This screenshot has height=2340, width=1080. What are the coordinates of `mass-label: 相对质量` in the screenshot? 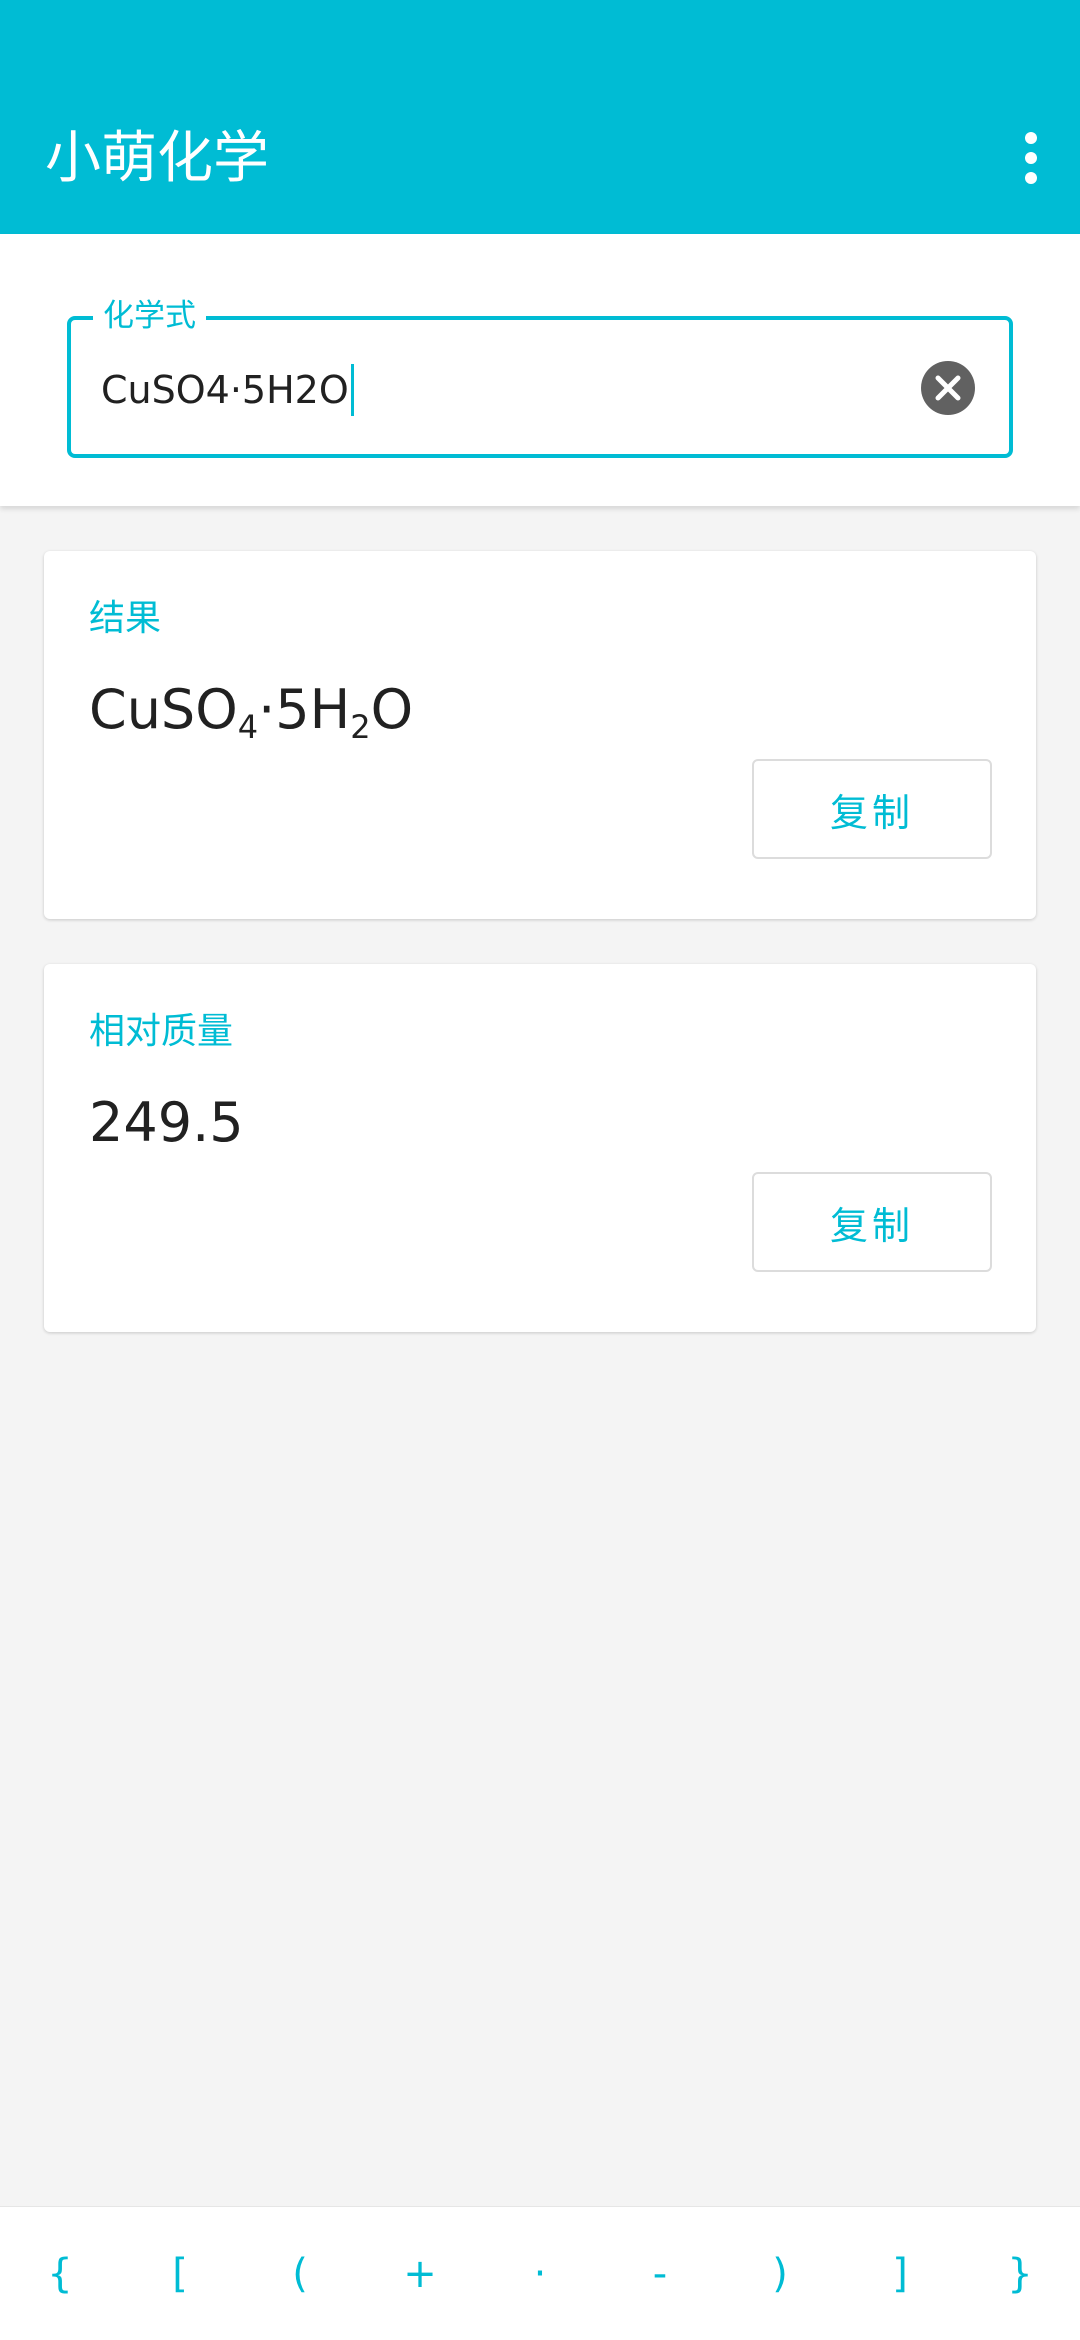 It's located at (161, 1031).